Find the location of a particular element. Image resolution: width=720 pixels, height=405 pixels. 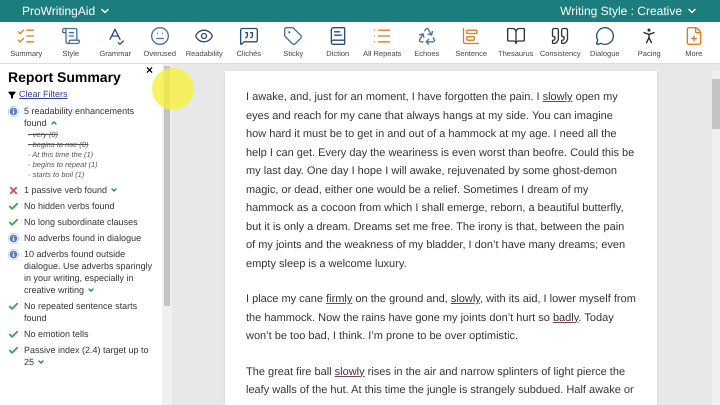

panel-title: Report Summary is located at coordinates (64, 77).